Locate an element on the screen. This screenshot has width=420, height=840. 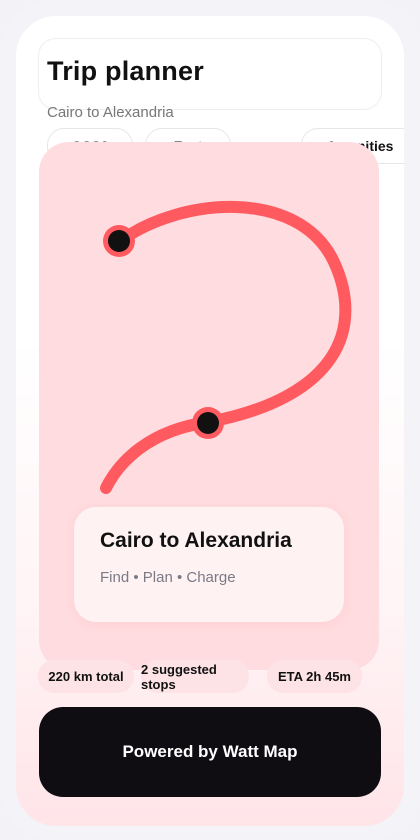
route-info-subtitle: Find • Plan • Charge is located at coordinates (168, 577).